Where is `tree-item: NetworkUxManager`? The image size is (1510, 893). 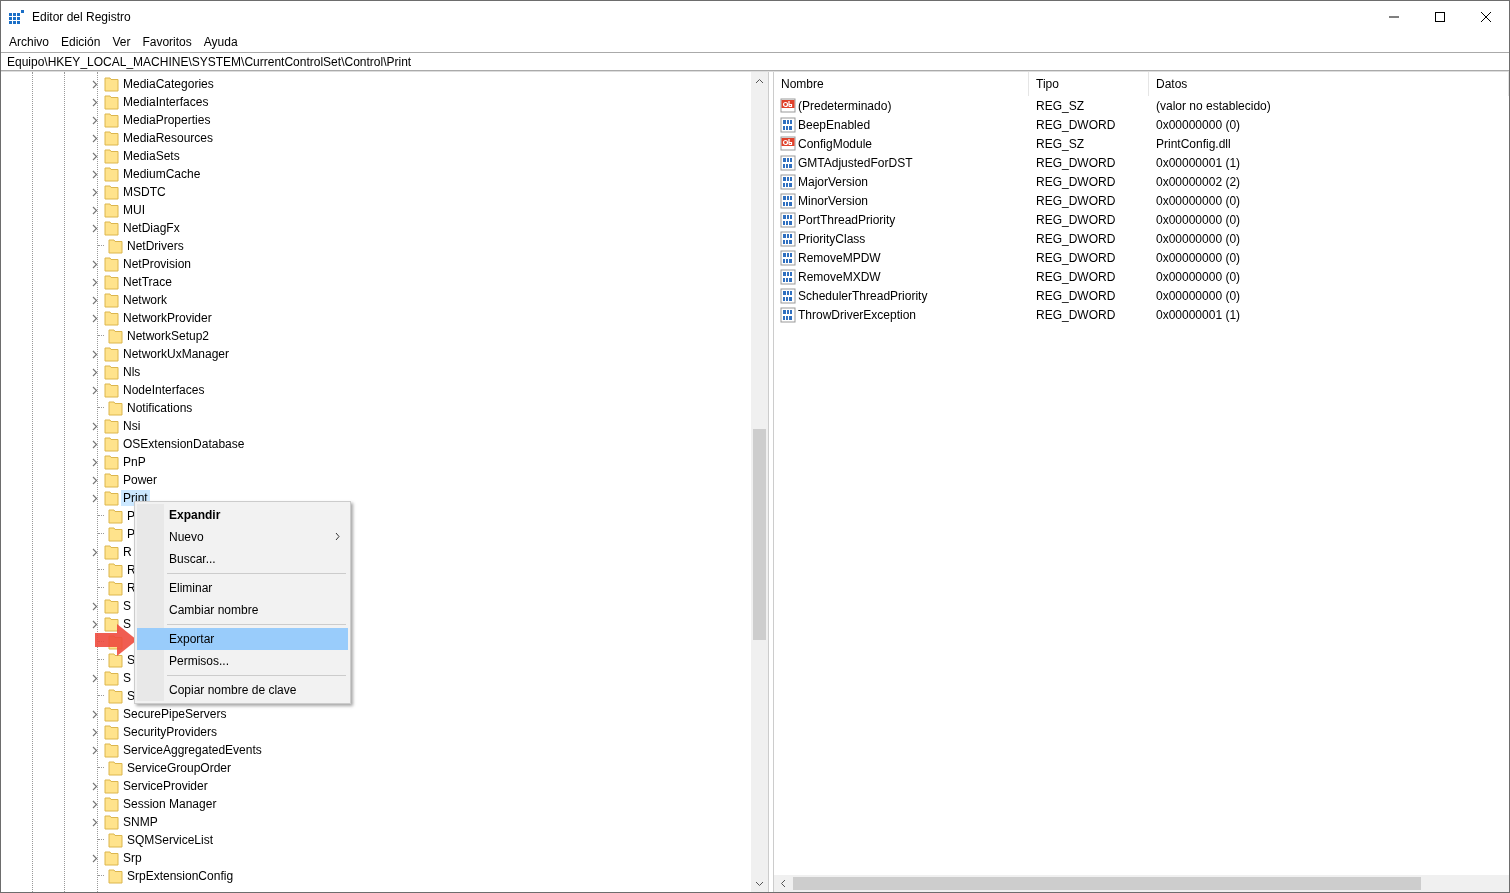
tree-item: NetworkUxManager is located at coordinates (176, 354).